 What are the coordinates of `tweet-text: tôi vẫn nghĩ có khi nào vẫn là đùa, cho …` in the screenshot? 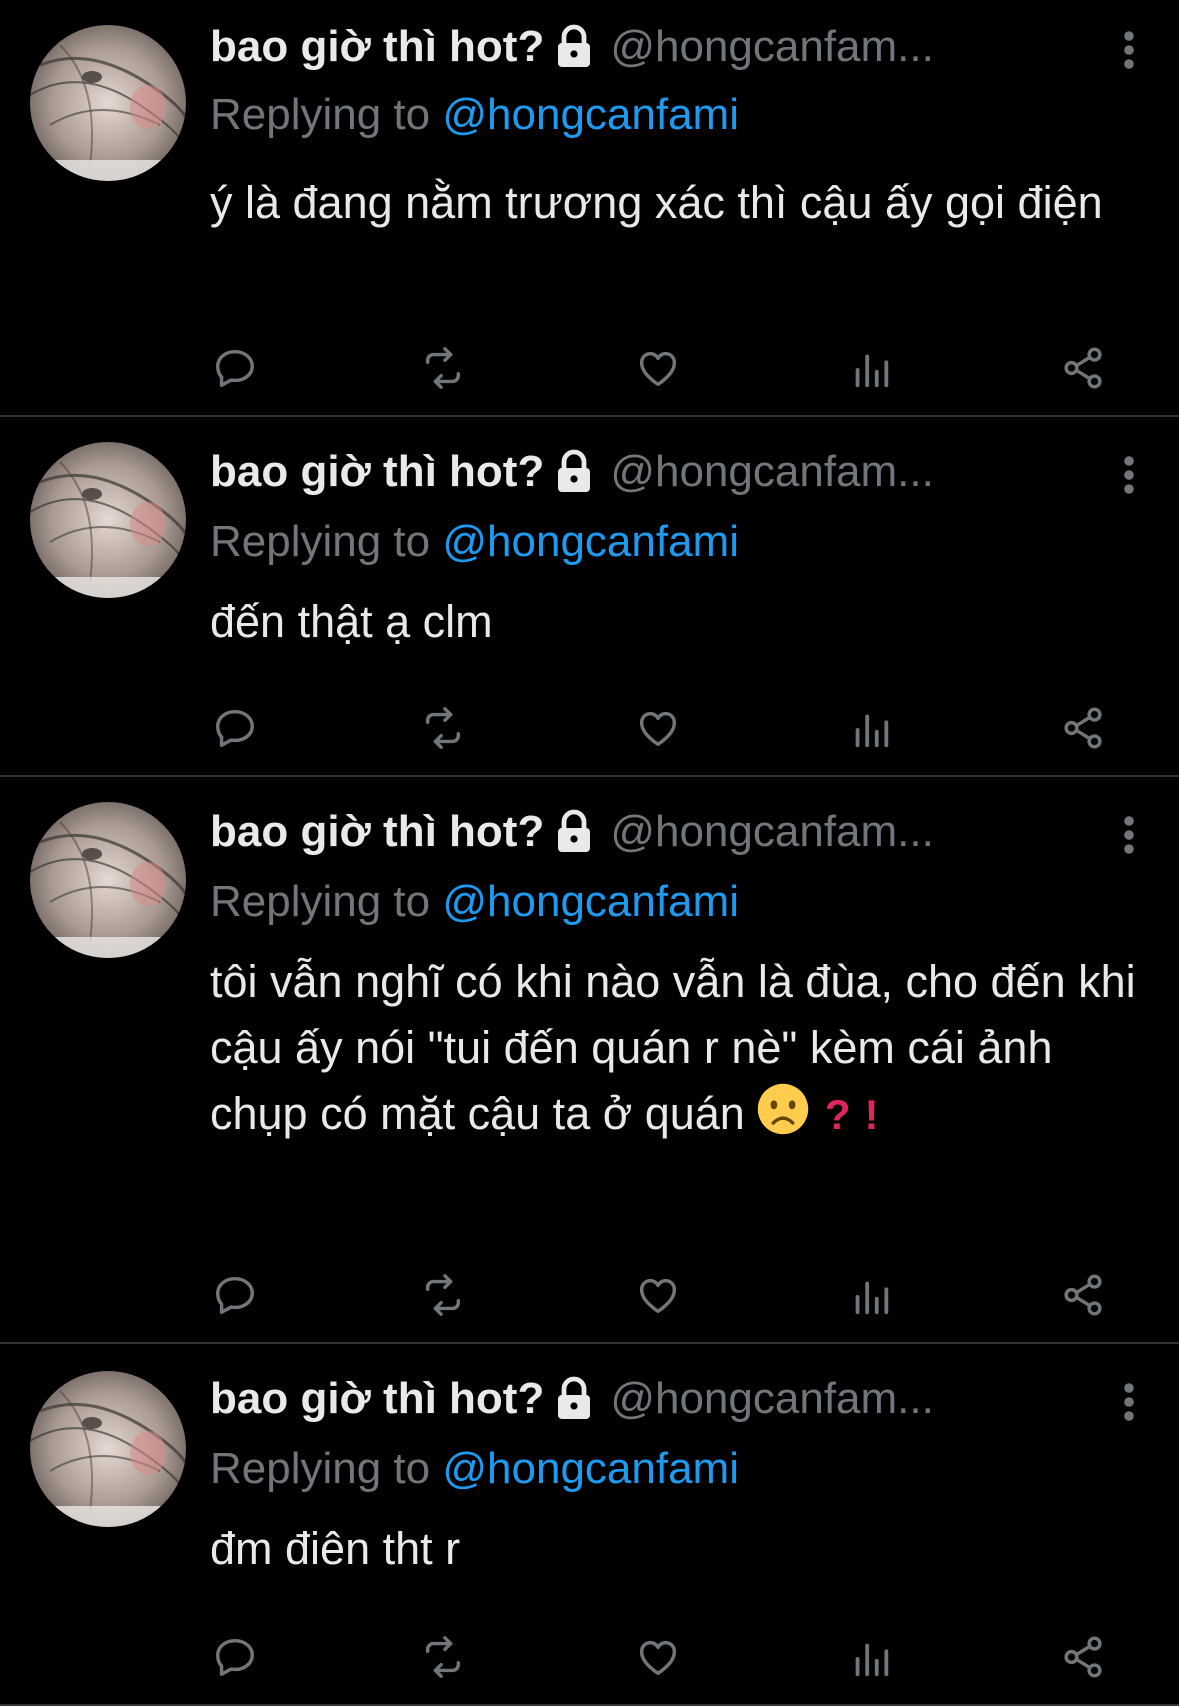 It's located at (673, 1047).